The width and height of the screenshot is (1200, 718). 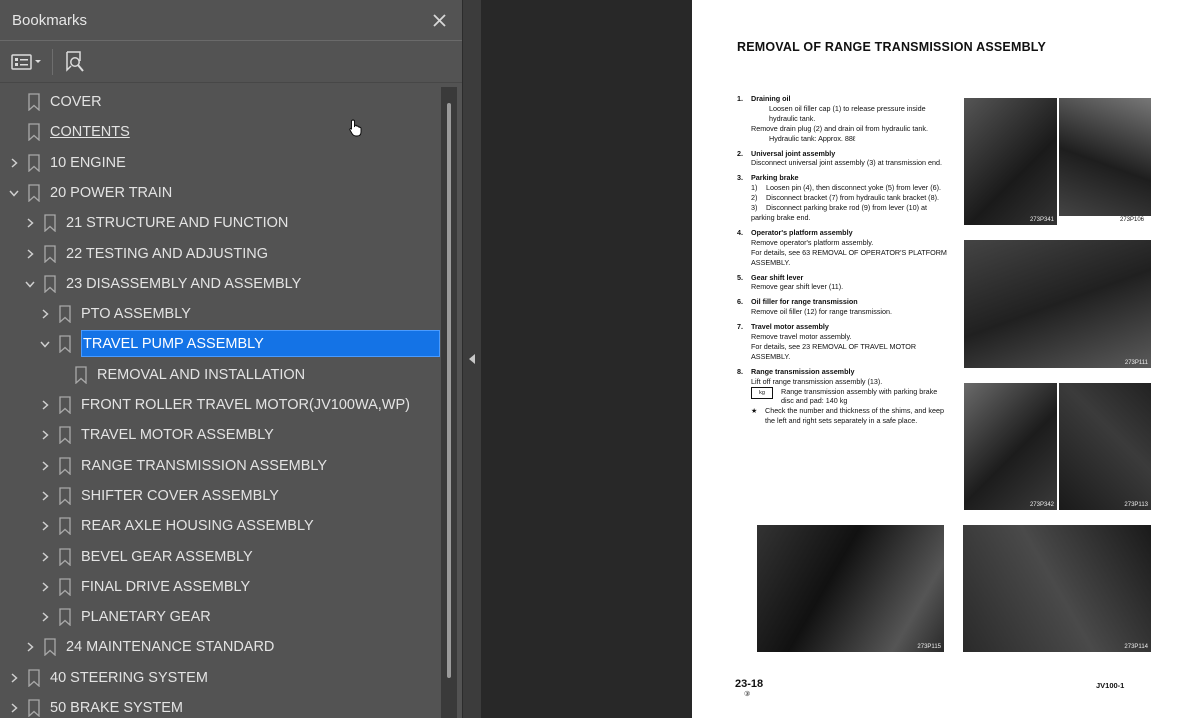 I want to click on bookmark-row: PLANETARY GEAR, so click(x=220, y=617).